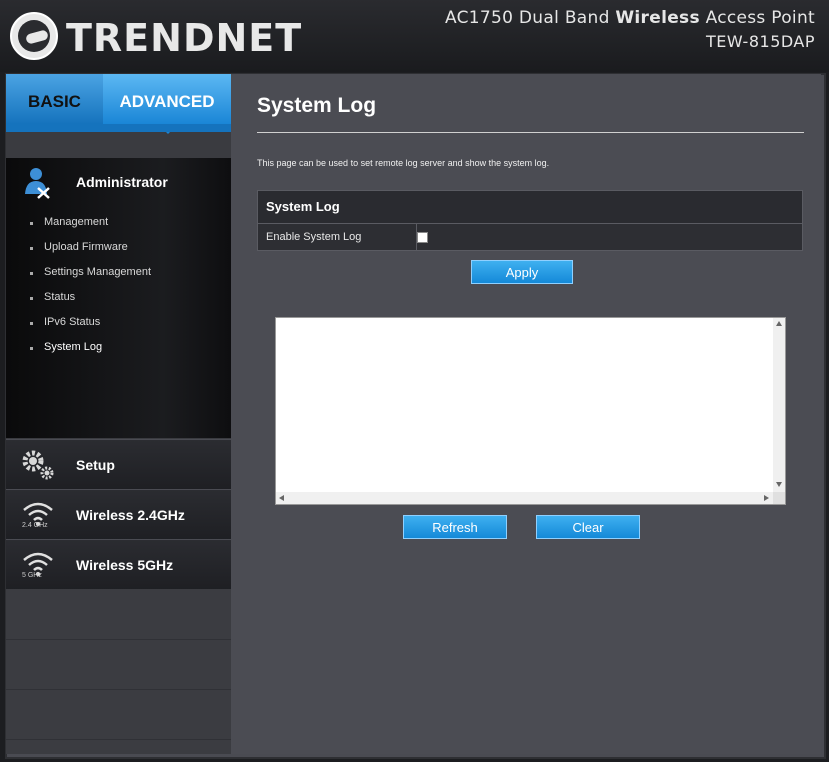 The width and height of the screenshot is (829, 762). I want to click on sidebar-item-ipv6-status: IPv6 Status, so click(118, 322).